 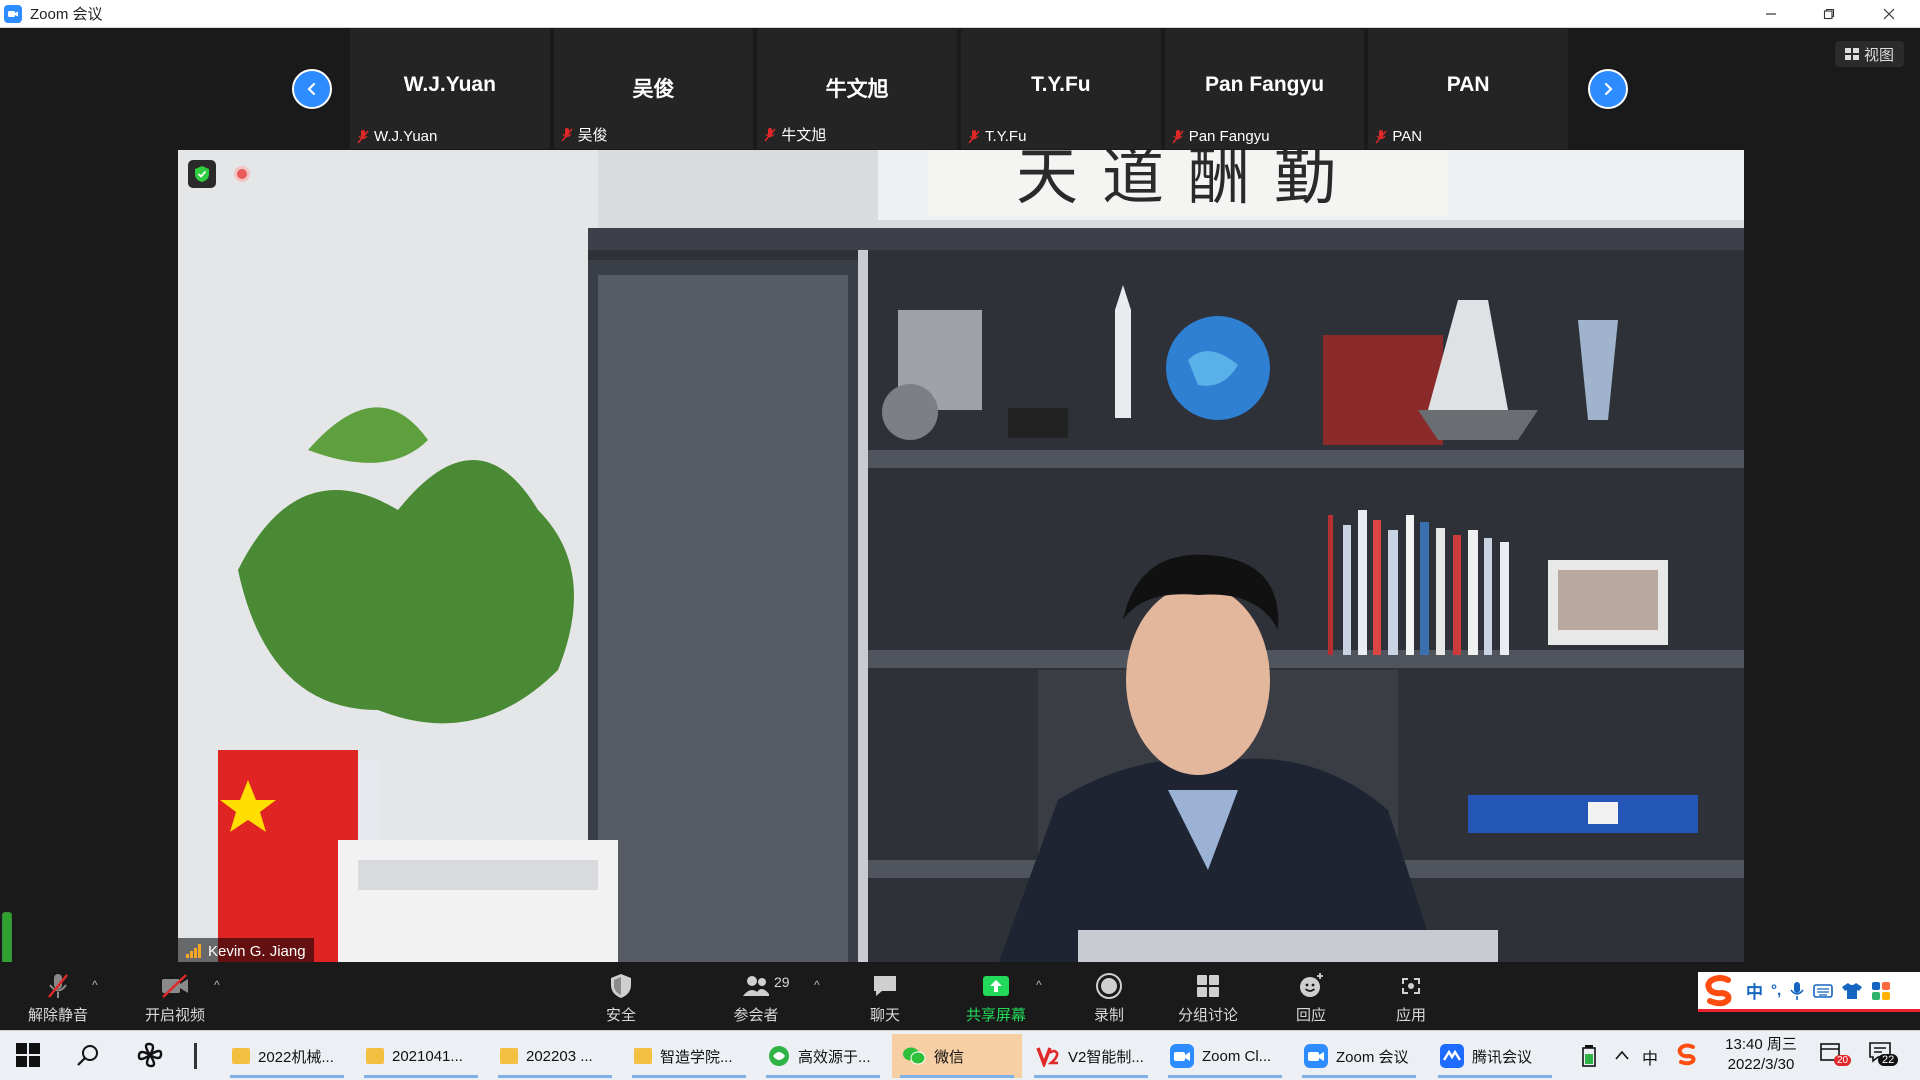 I want to click on next-page-button, so click(x=1608, y=89).